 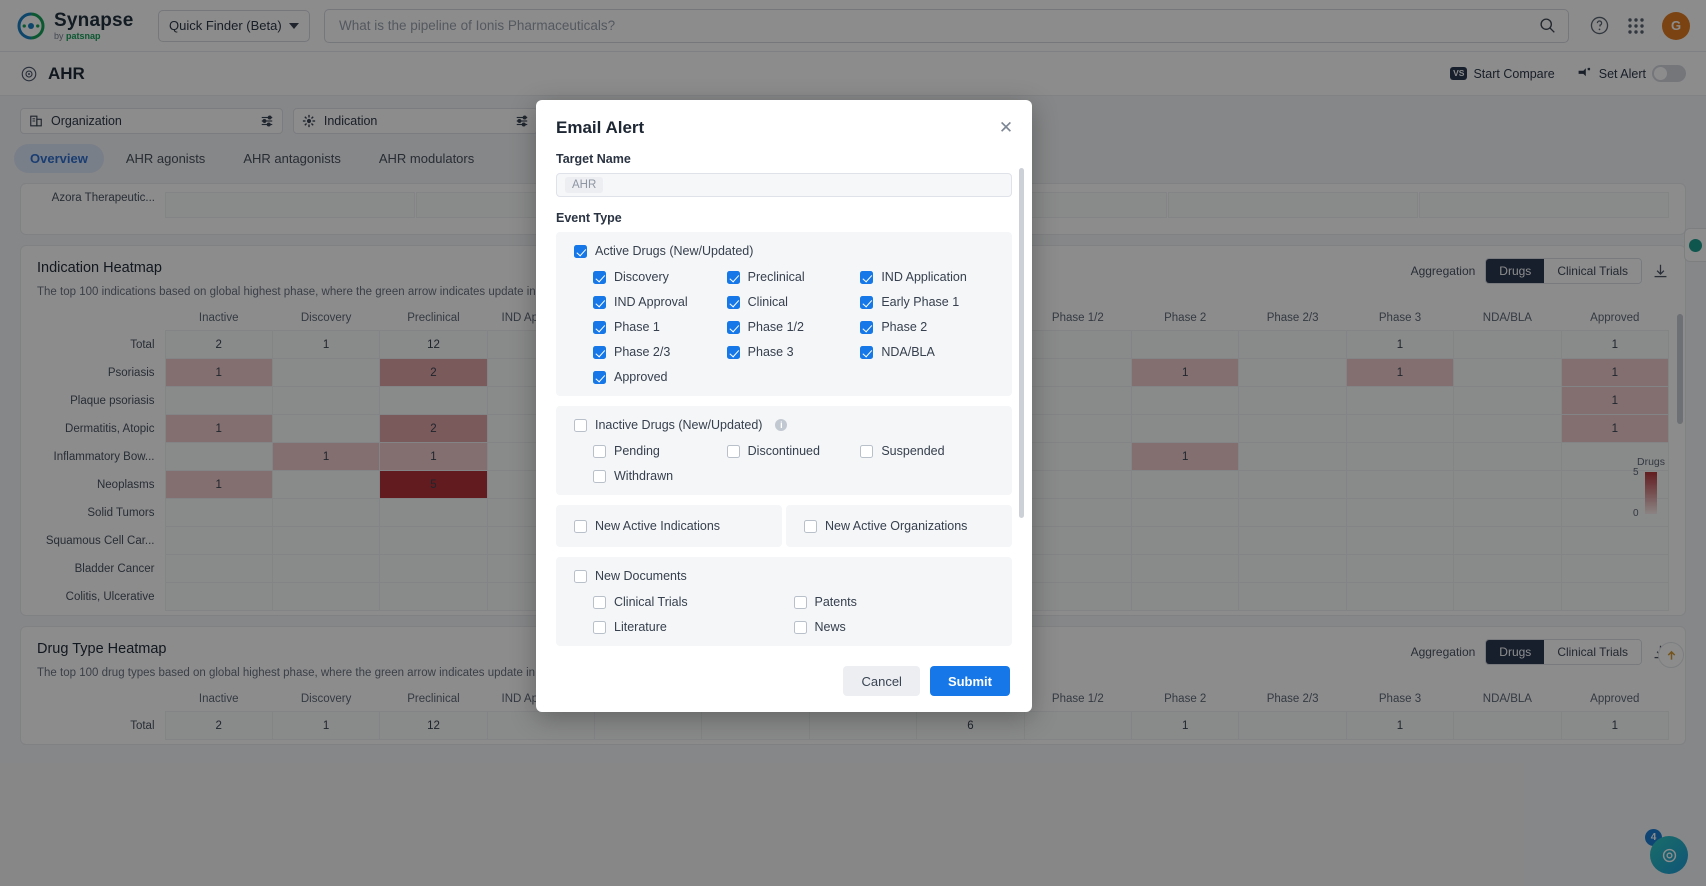 What do you see at coordinates (651, 302) in the screenshot?
I see `checkbox-label: IND Approval` at bounding box center [651, 302].